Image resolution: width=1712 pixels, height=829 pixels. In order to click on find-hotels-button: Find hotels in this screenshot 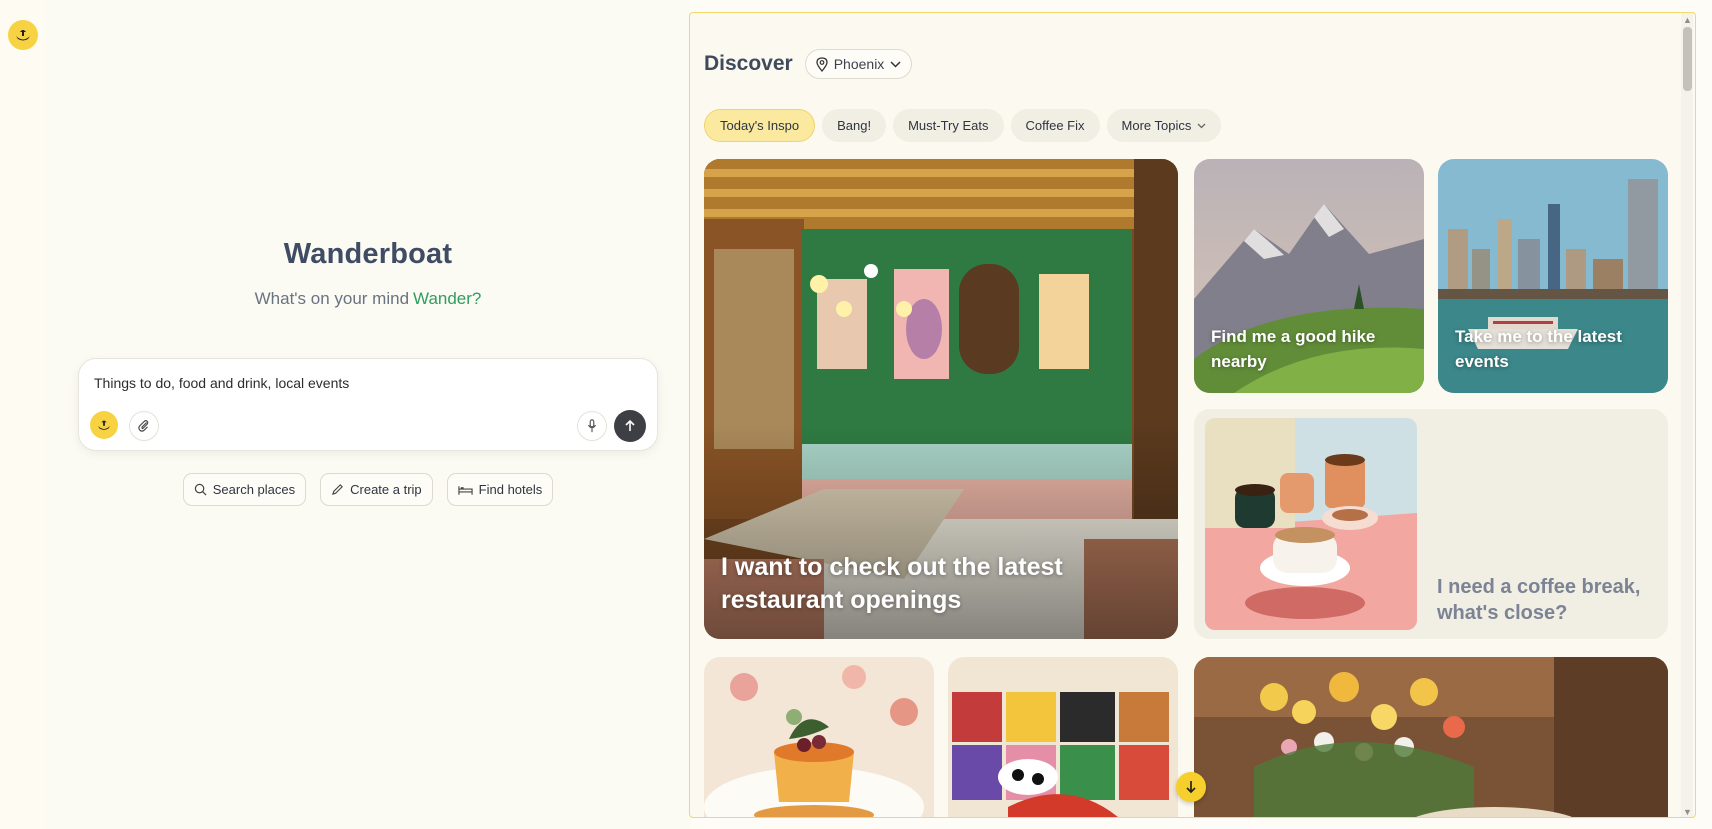, I will do `click(500, 489)`.